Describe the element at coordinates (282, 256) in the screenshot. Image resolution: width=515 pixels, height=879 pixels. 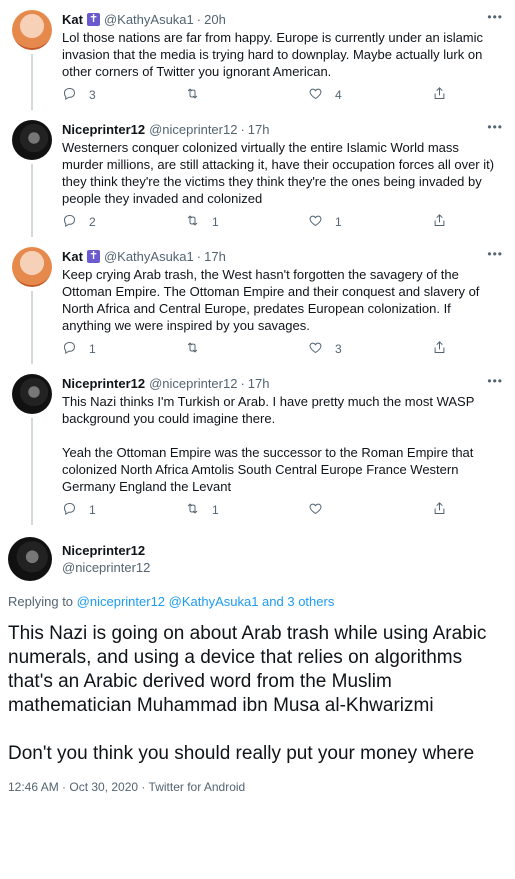
I see `tweet-header: Kat ✝ @KathyAsuka1 · 17h` at that location.